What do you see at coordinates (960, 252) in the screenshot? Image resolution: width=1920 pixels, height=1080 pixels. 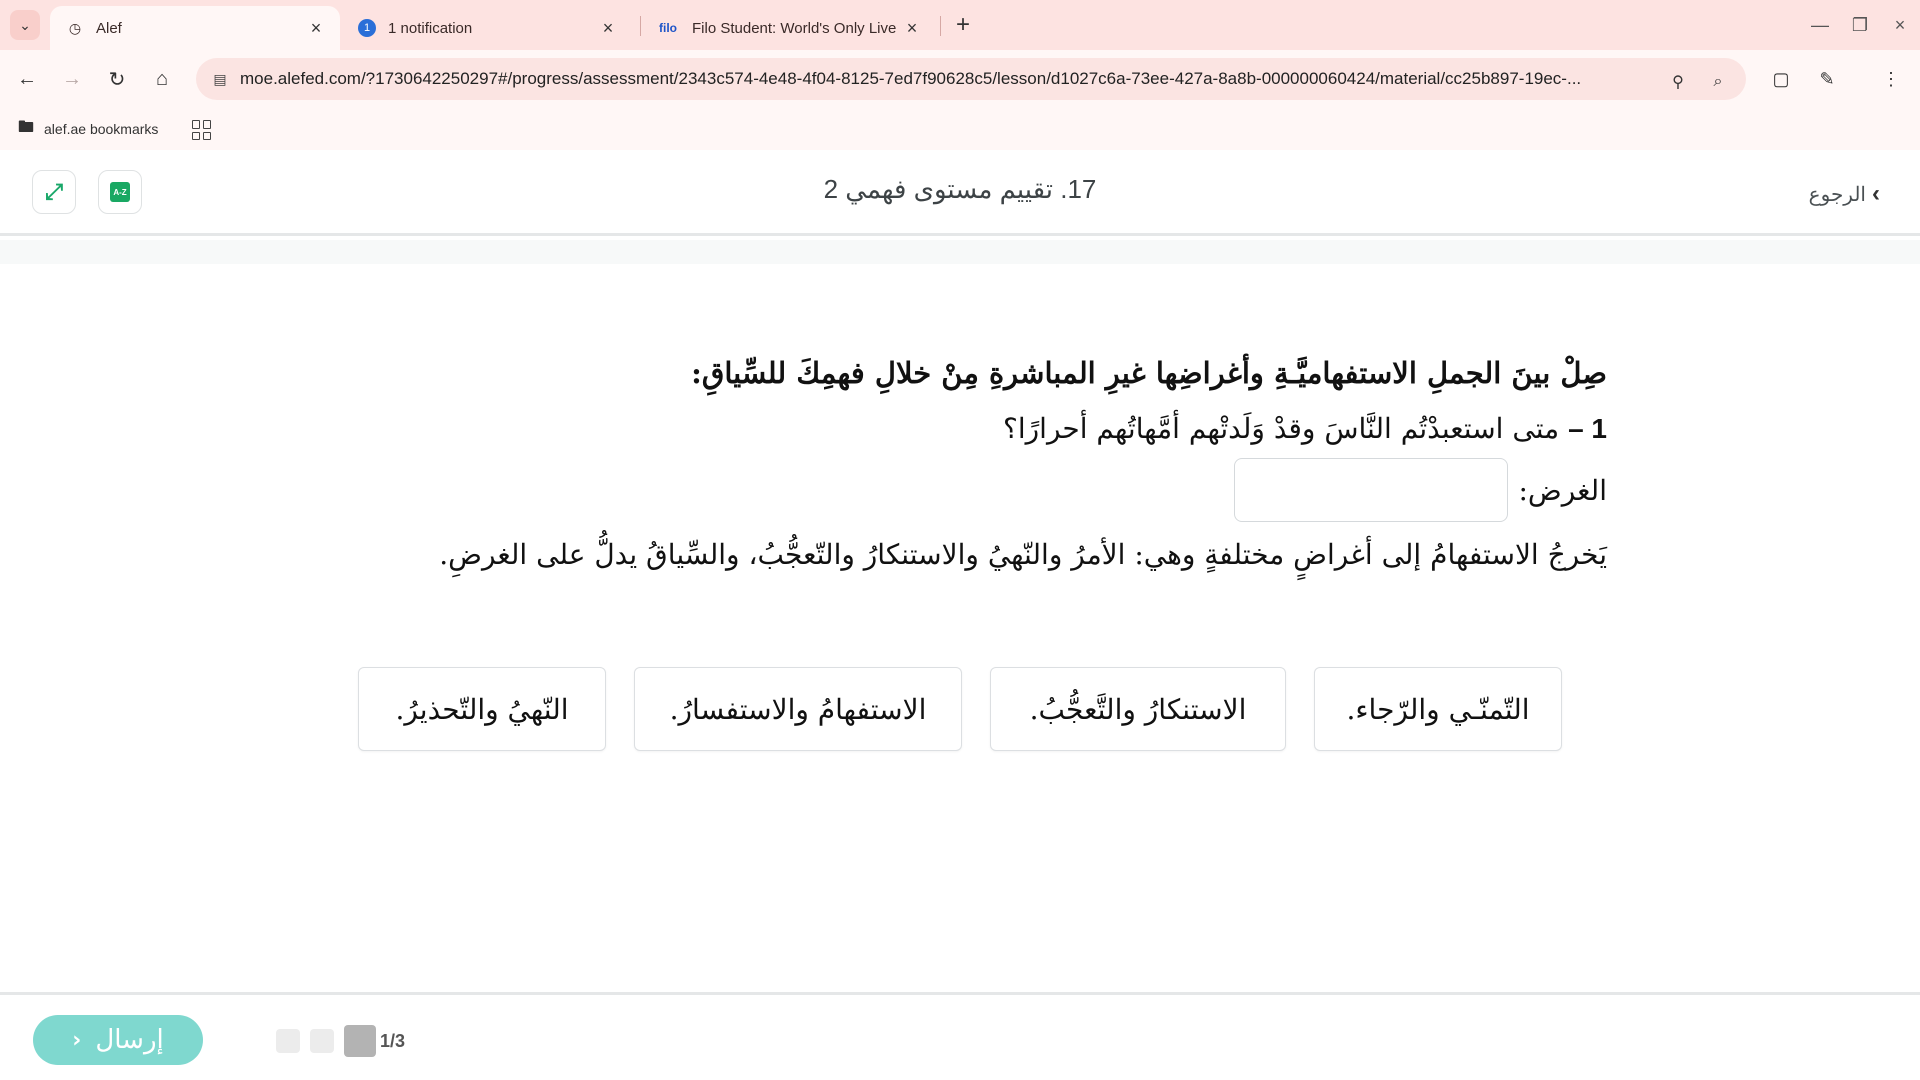 I see `content-divider` at bounding box center [960, 252].